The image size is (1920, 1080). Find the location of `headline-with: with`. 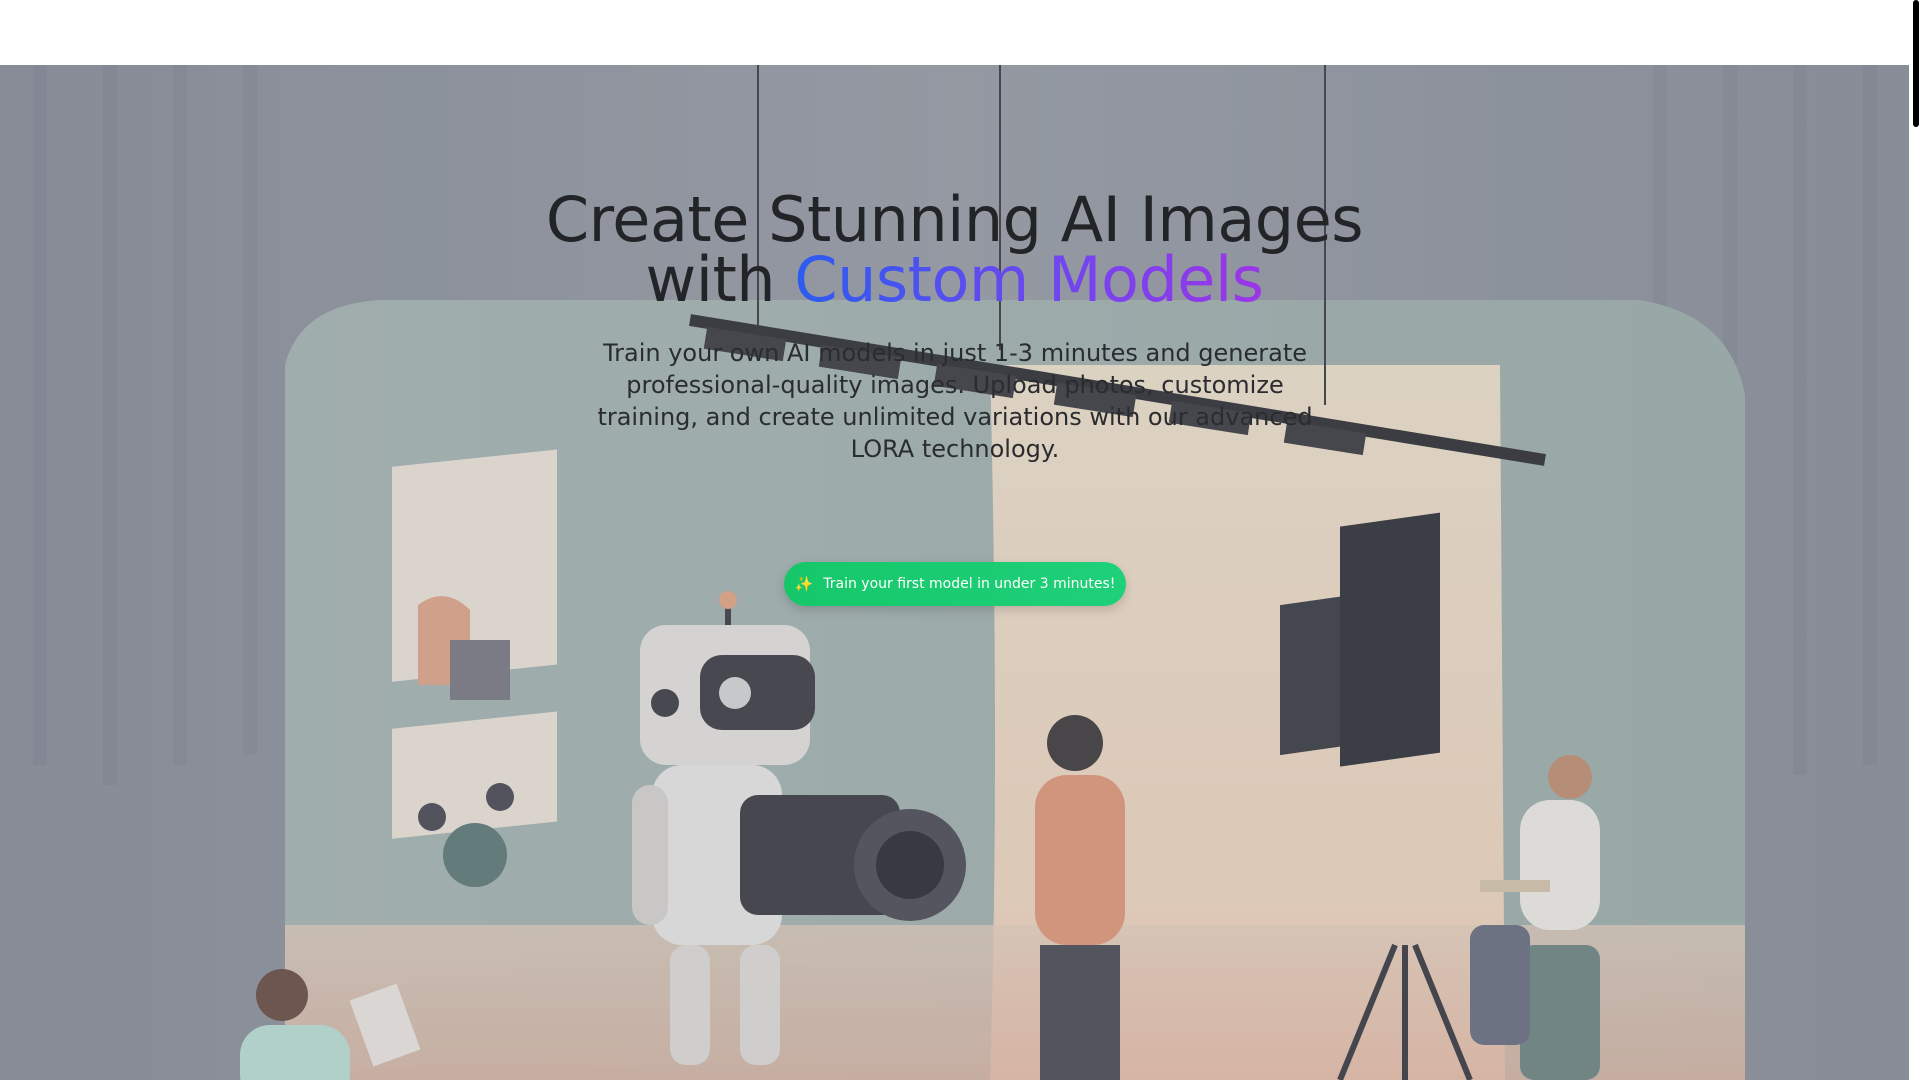

headline-with: with is located at coordinates (720, 279).